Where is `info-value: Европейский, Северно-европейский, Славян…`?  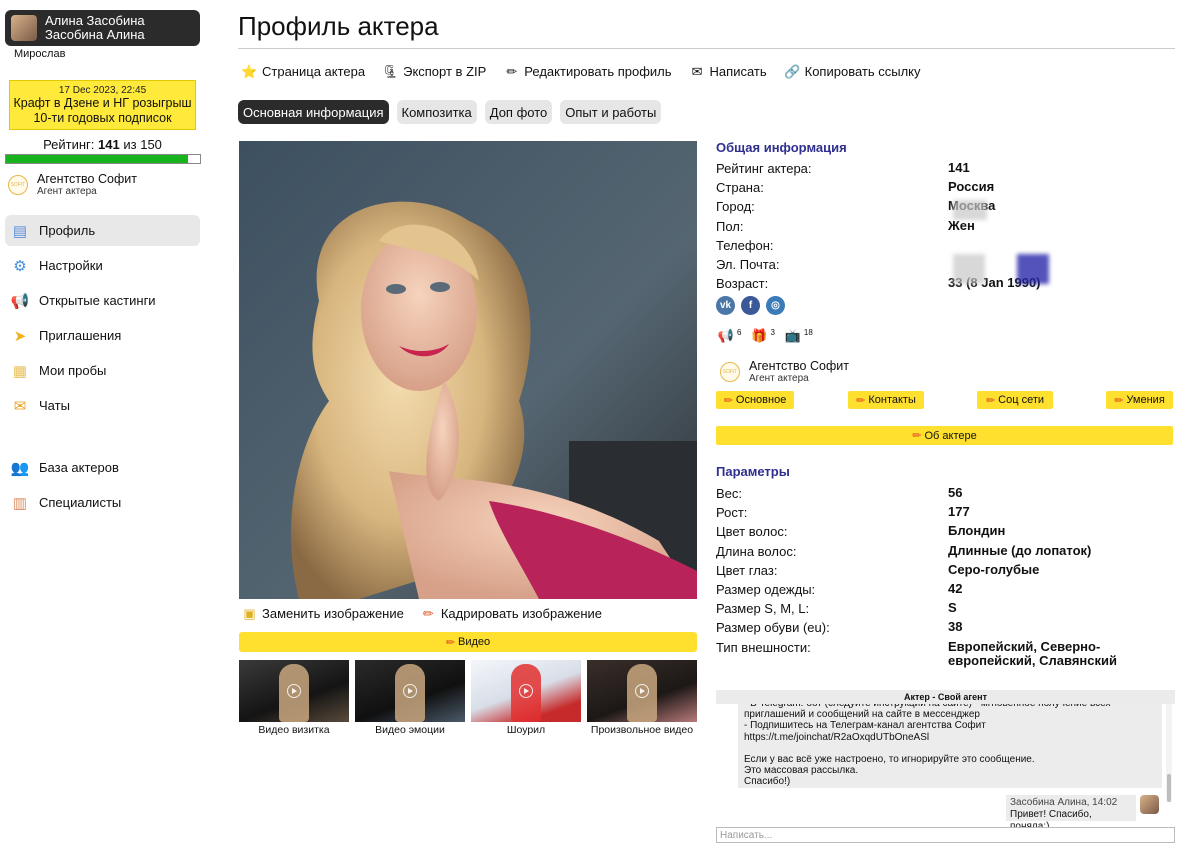
info-value: Европейский, Северно-европейский, Славян… is located at coordinates (1032, 653).